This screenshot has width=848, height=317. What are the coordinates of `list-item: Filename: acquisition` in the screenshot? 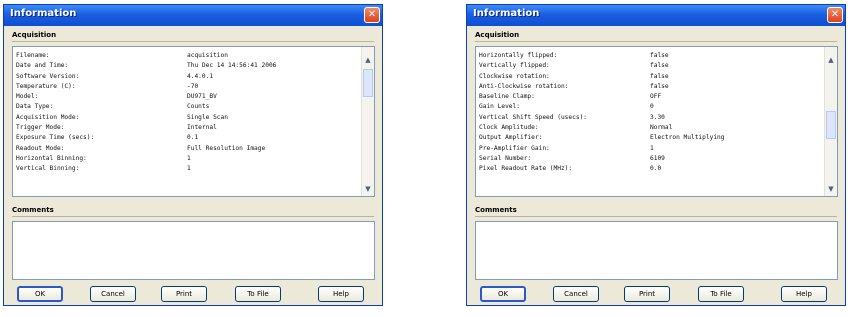 It's located at (187, 56).